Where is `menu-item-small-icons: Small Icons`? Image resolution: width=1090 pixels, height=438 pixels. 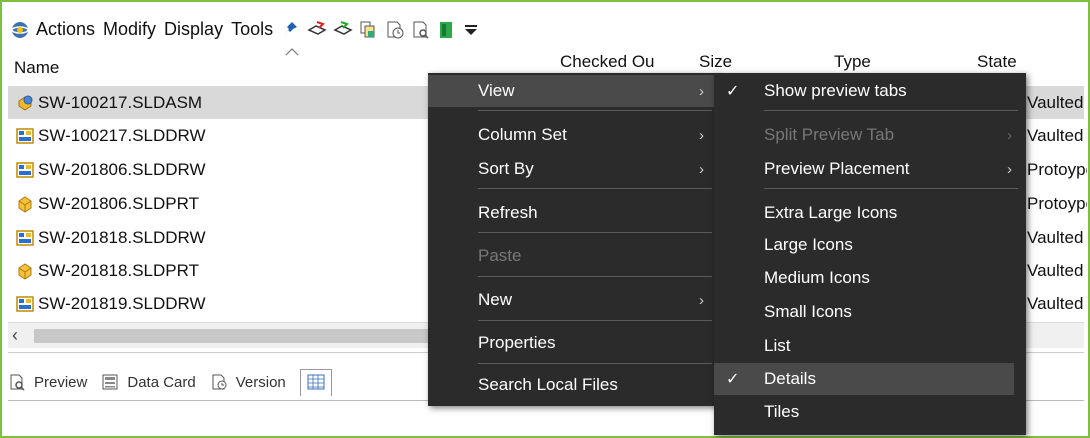 menu-item-small-icons: Small Icons is located at coordinates (870, 312).